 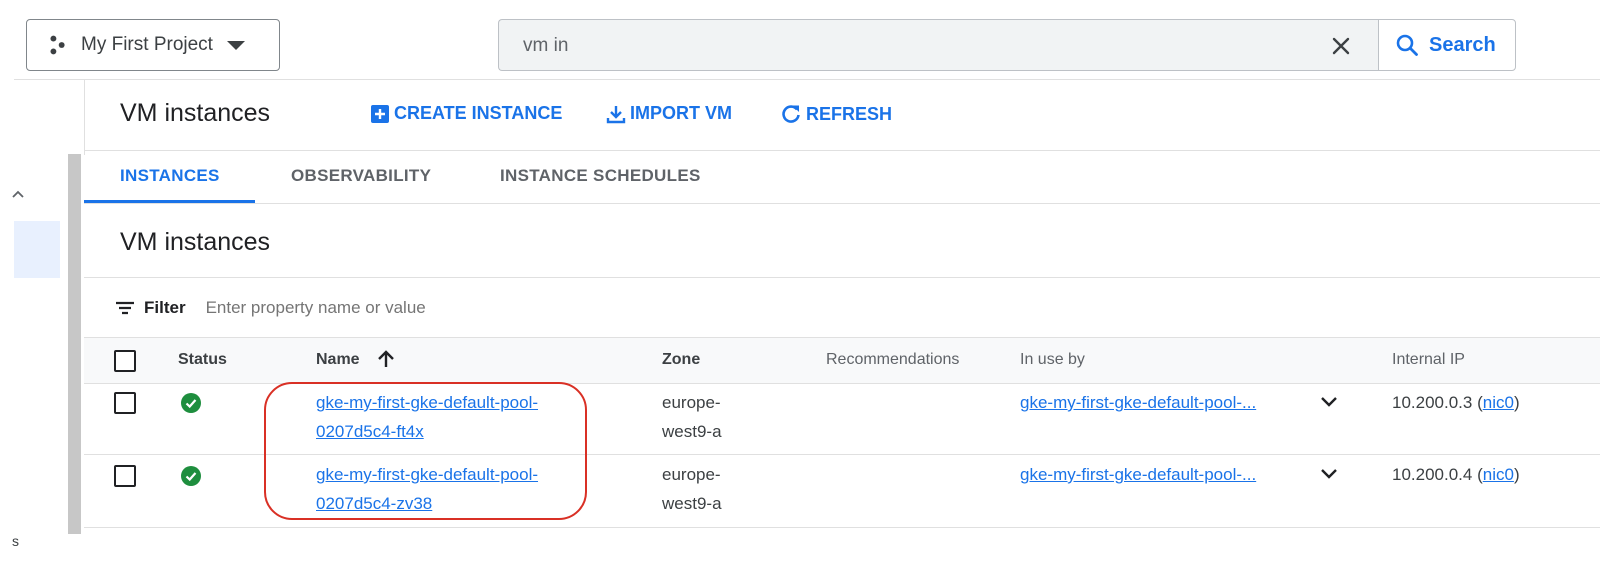 I want to click on filter-bar: Filter, so click(x=360, y=308).